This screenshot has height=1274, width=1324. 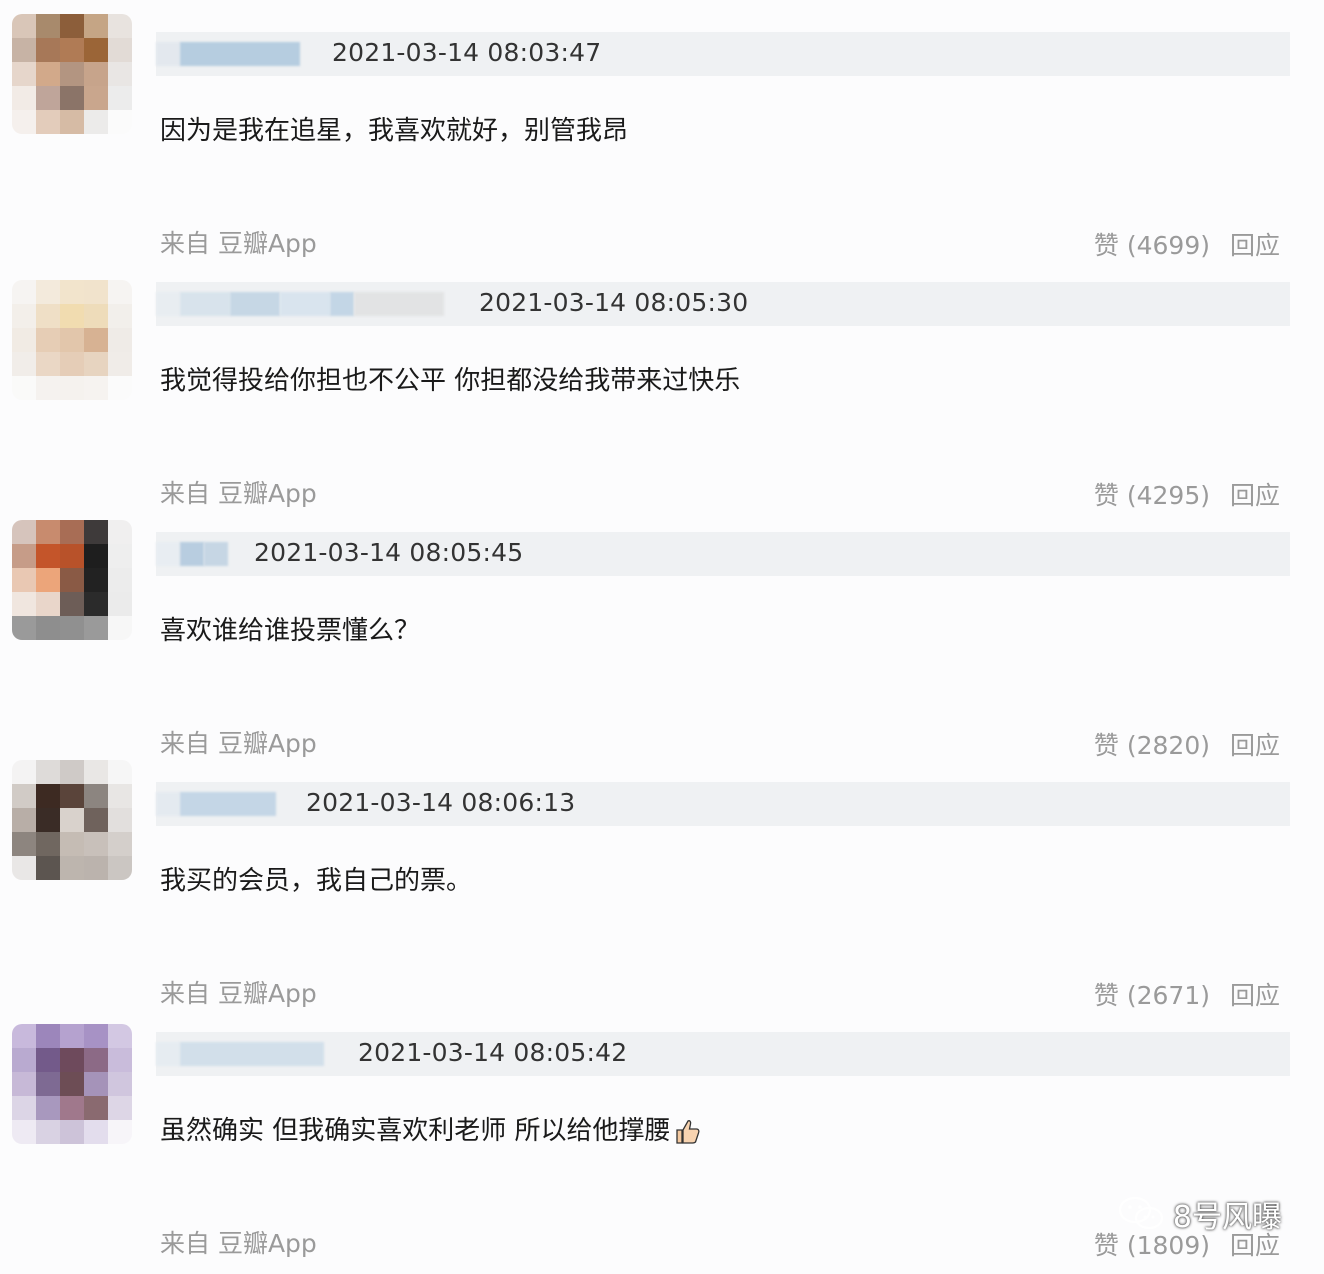 I want to click on comment-timestamp: 2021-03-14 08:05:30, so click(x=614, y=302).